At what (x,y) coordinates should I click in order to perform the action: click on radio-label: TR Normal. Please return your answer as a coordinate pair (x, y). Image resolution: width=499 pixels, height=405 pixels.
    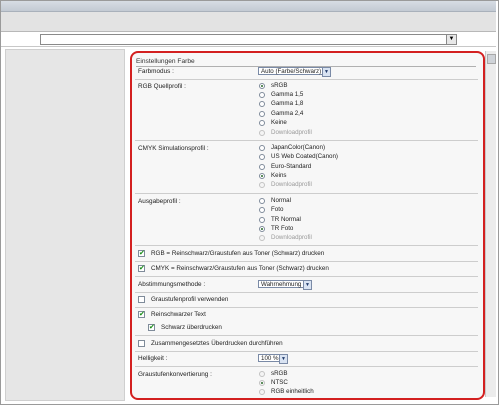
    Looking at the image, I should click on (286, 219).